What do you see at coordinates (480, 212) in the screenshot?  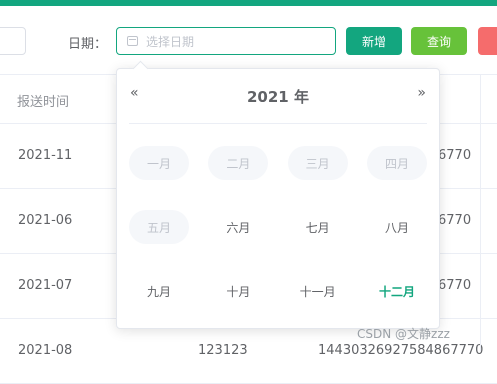 I see `column-divider` at bounding box center [480, 212].